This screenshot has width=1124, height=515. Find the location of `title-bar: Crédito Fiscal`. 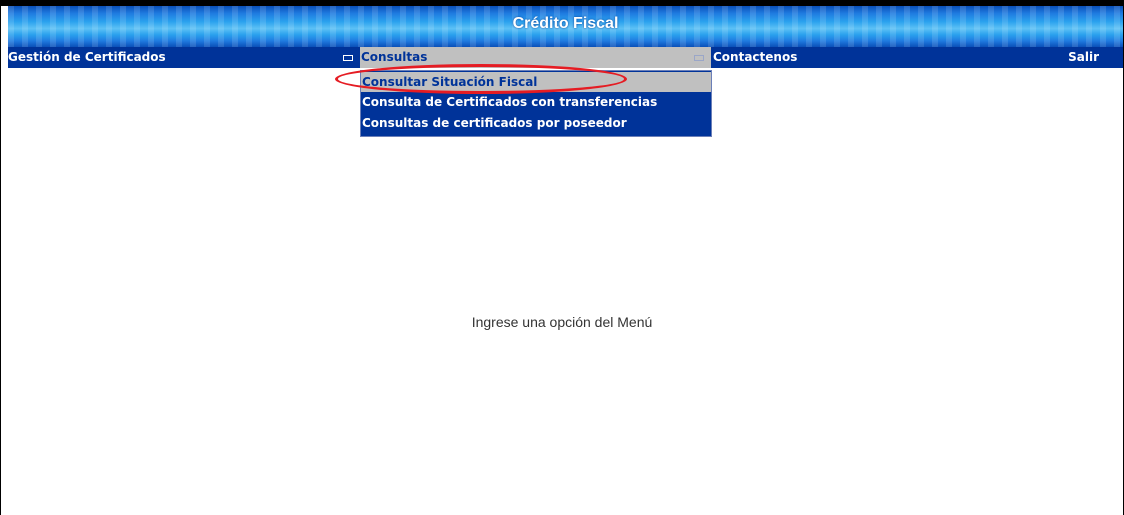

title-bar: Crédito Fiscal is located at coordinates (565, 26).